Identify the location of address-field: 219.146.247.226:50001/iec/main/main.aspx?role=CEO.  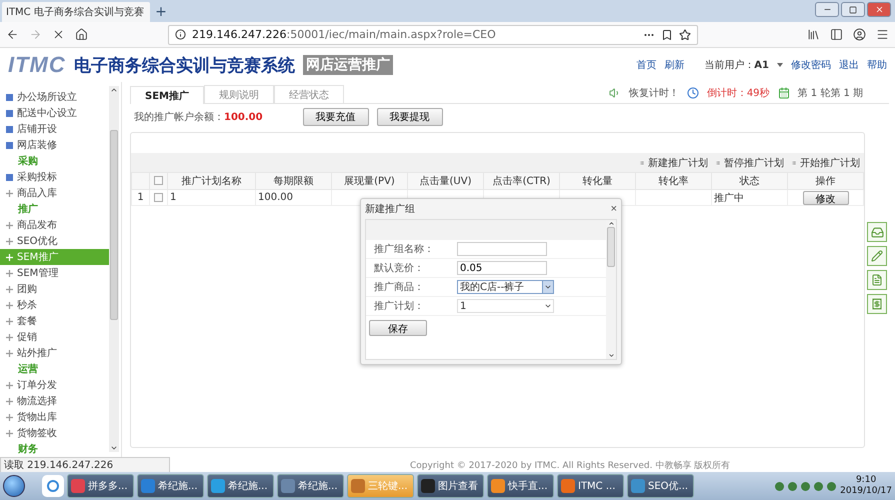
(433, 34).